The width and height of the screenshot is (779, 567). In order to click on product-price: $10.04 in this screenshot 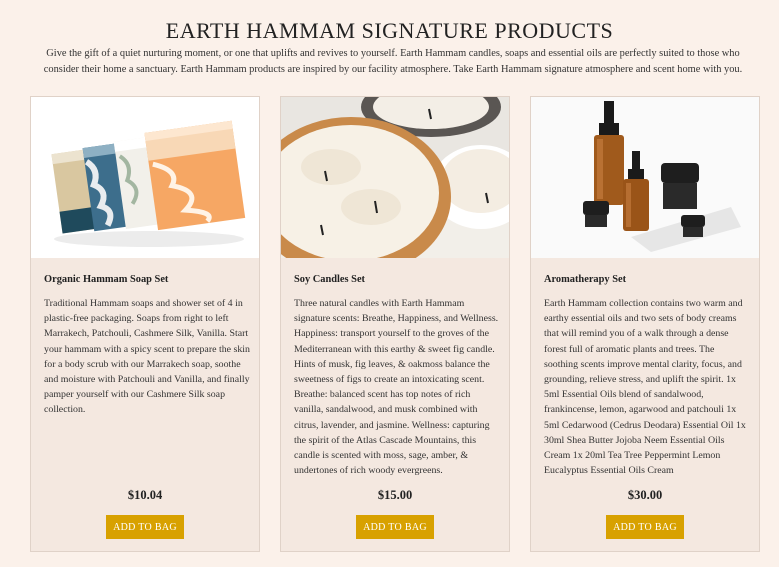, I will do `click(145, 495)`.